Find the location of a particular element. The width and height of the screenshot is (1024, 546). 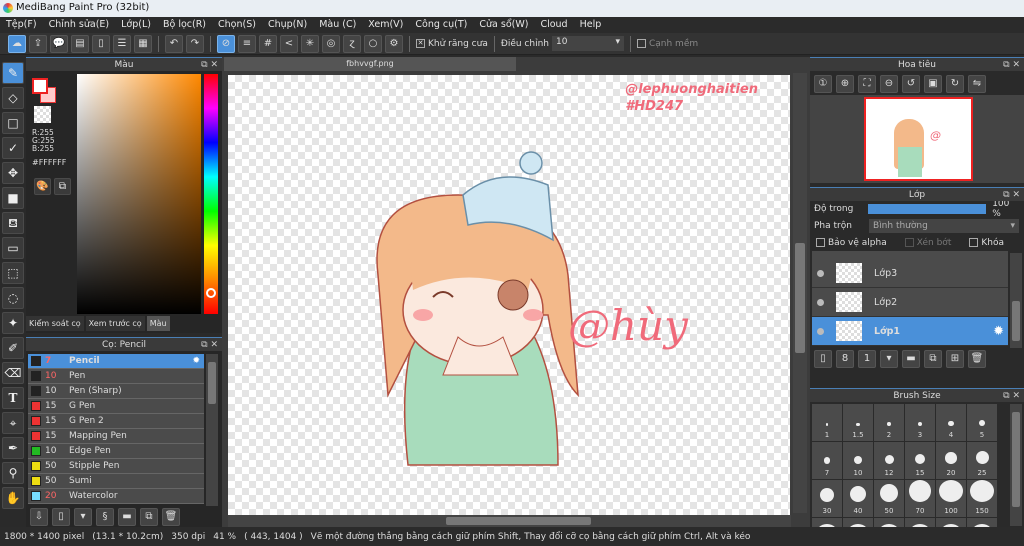

brush-size-cell: 15 is located at coordinates (920, 460).